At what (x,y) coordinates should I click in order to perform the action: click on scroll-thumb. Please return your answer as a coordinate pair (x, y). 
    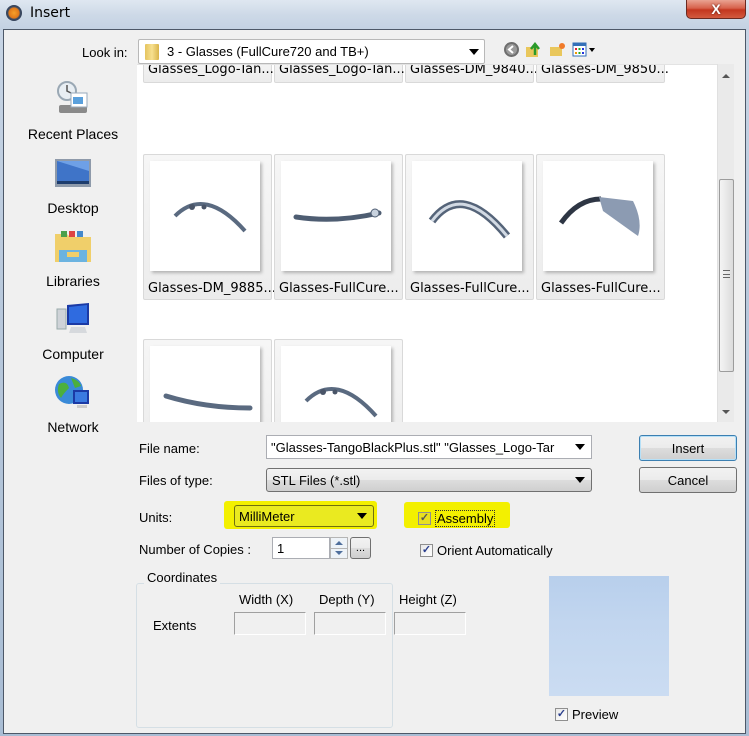
    Looking at the image, I should click on (726, 275).